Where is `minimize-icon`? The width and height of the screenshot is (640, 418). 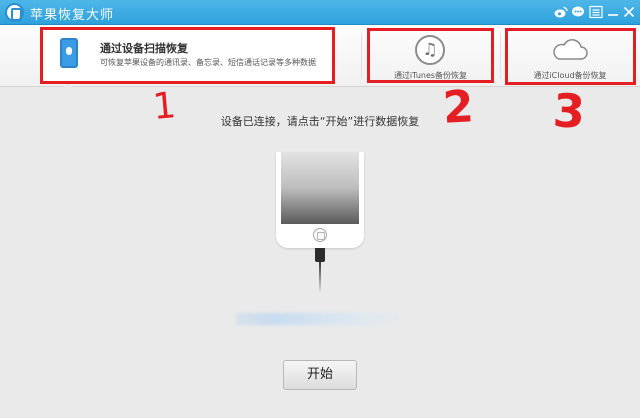
minimize-icon is located at coordinates (613, 12).